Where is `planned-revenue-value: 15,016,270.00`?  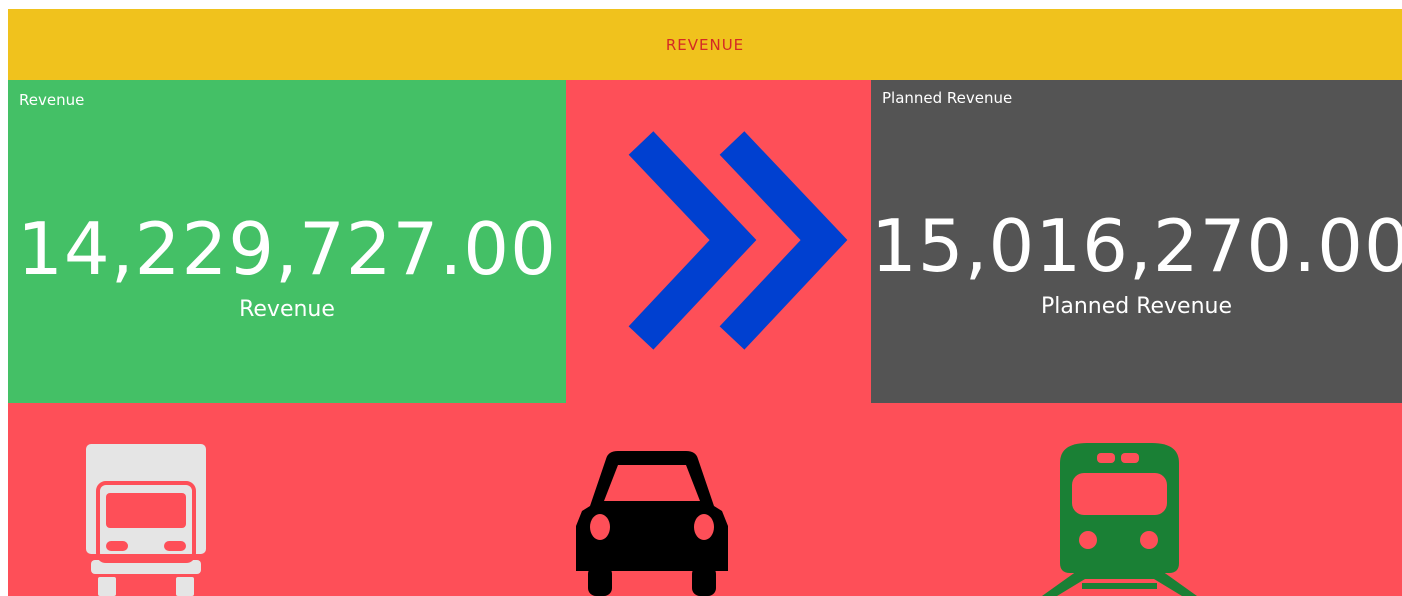
planned-revenue-value: 15,016,270.00 is located at coordinates (1136, 246).